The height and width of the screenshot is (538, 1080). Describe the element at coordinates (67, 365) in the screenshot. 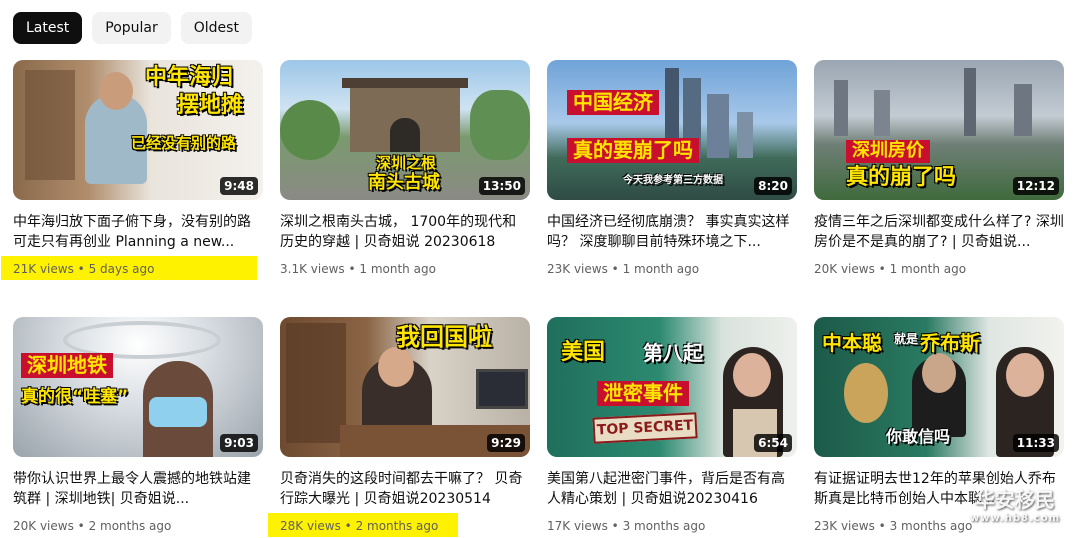

I see `thumb-caption: 深圳地铁` at that location.